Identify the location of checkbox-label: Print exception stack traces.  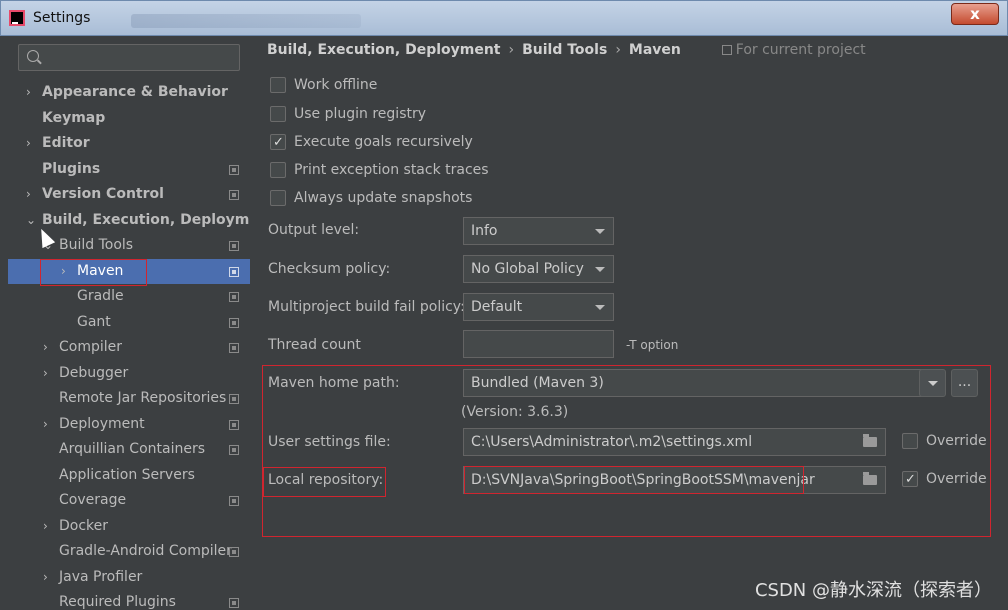
(391, 170).